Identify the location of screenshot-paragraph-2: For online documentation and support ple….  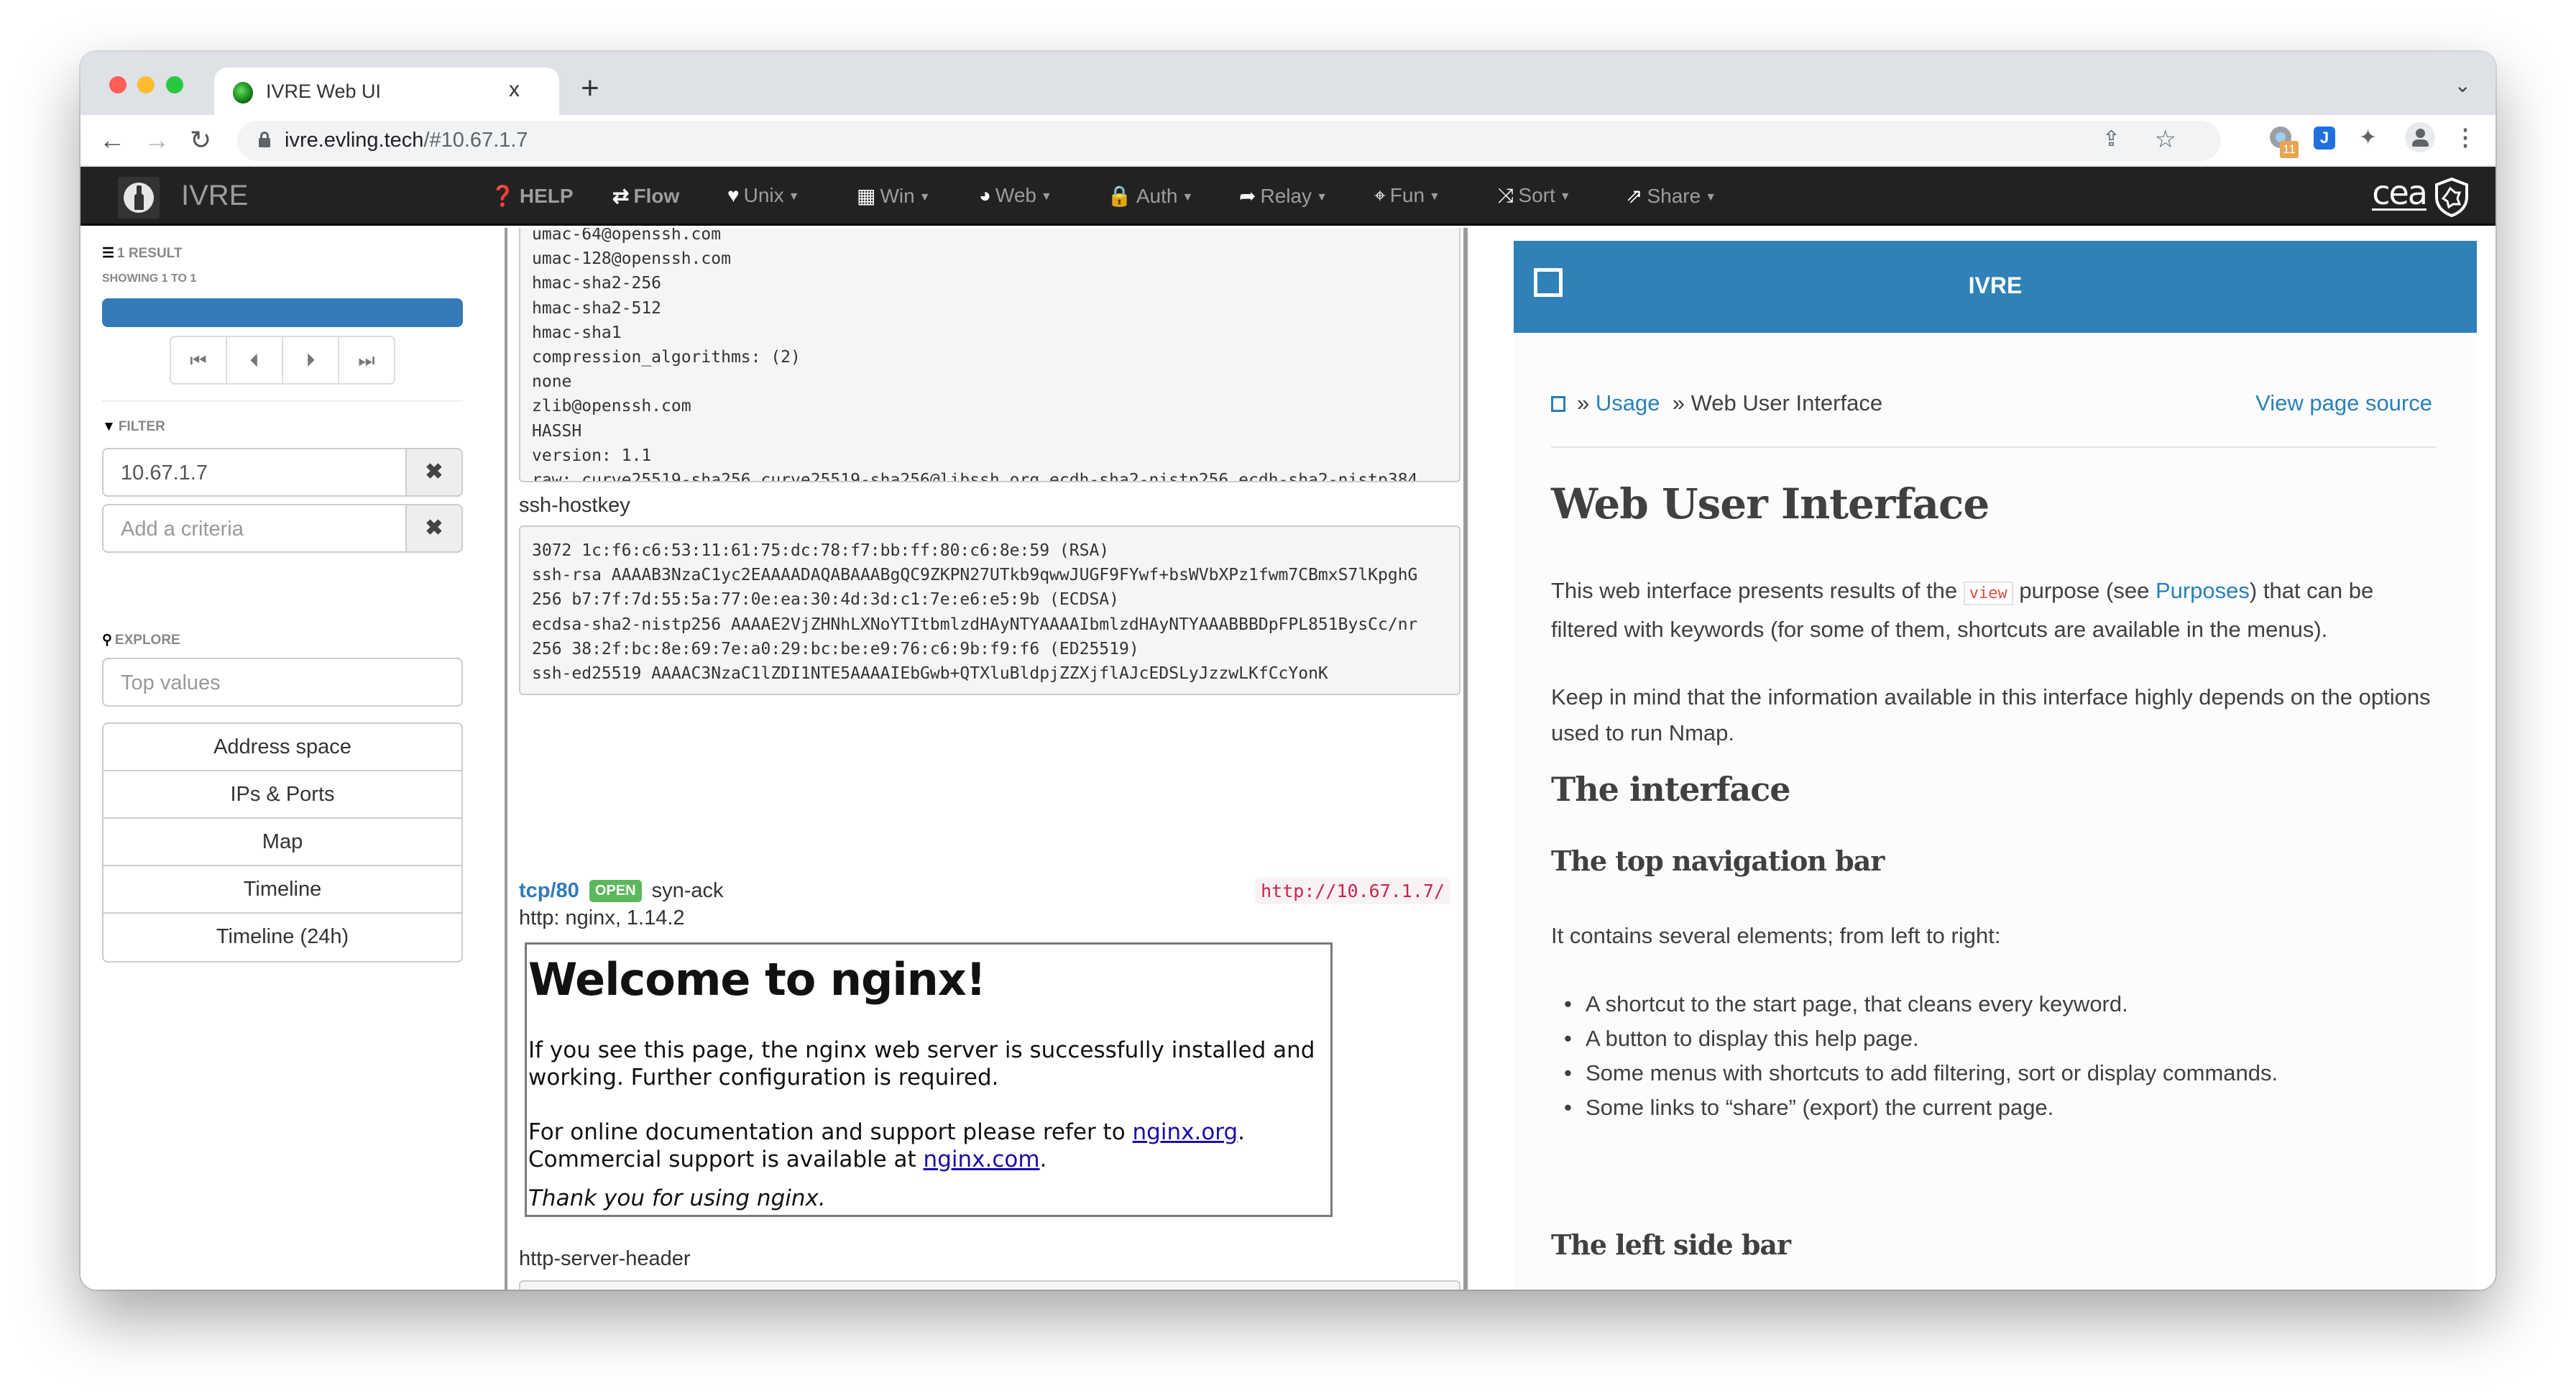
(887, 1145).